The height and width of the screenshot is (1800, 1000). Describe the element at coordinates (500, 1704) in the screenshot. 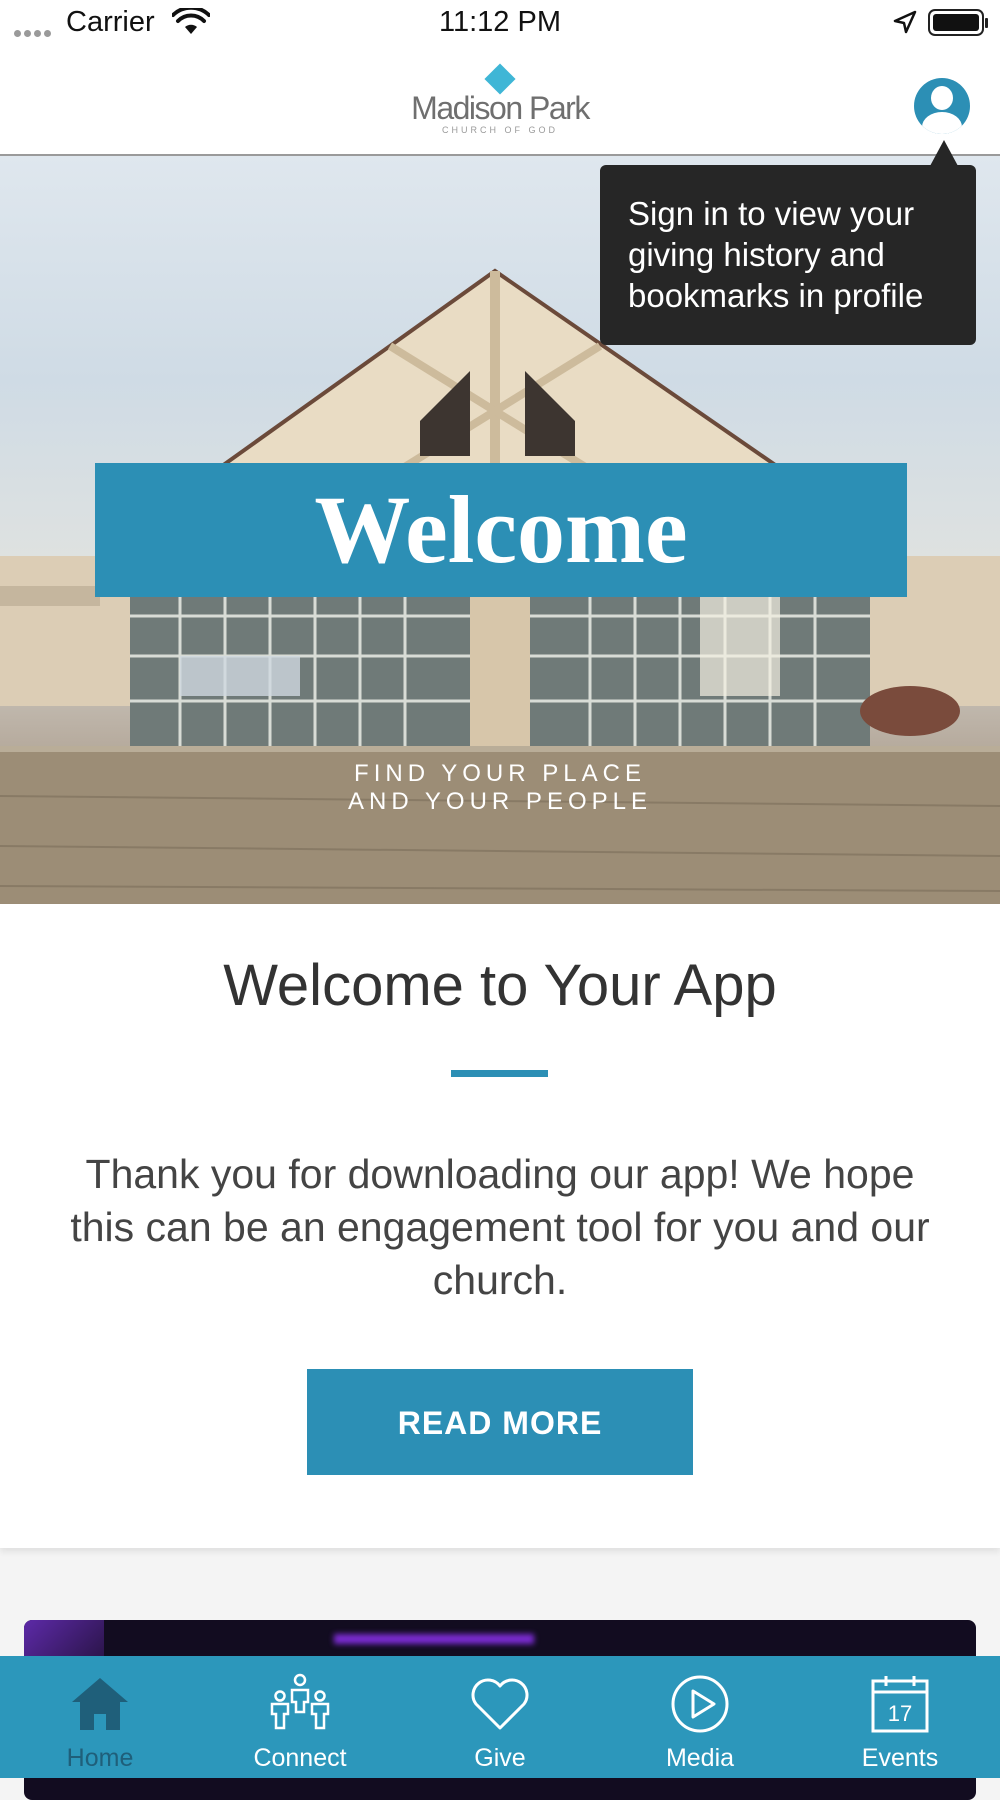

I see `heart-icon` at that location.